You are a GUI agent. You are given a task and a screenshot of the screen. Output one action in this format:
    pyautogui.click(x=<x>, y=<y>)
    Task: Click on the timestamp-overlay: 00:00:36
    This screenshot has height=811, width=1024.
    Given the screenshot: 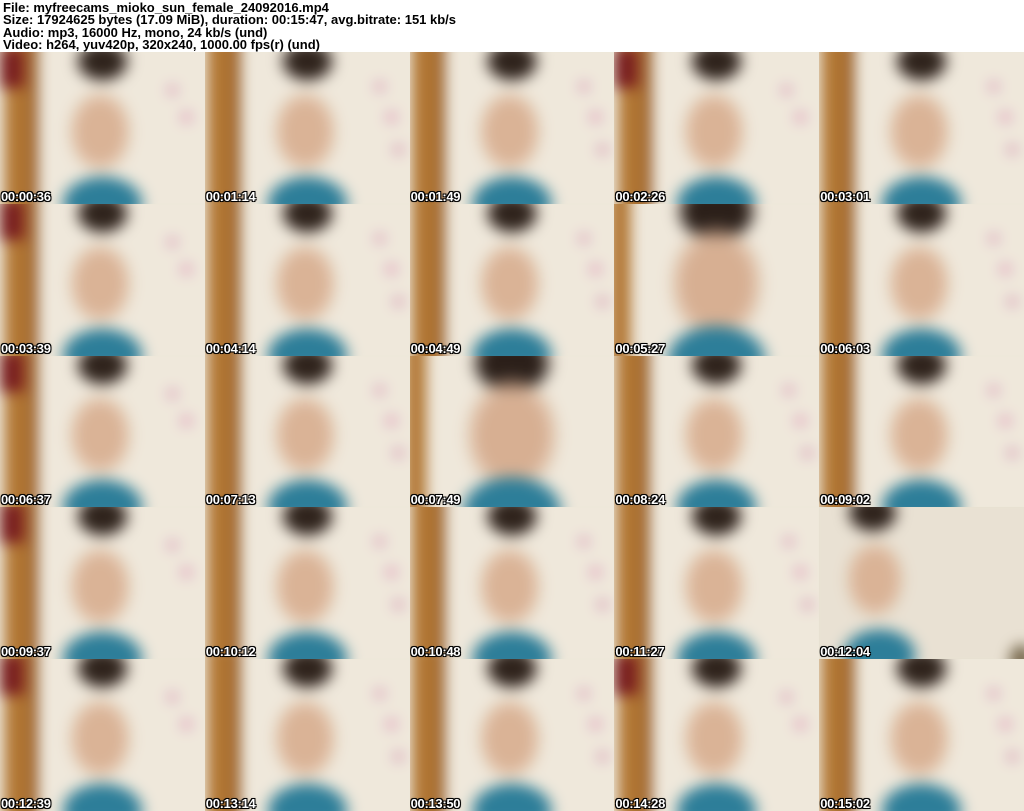 What is the action you would take?
    pyautogui.click(x=26, y=196)
    